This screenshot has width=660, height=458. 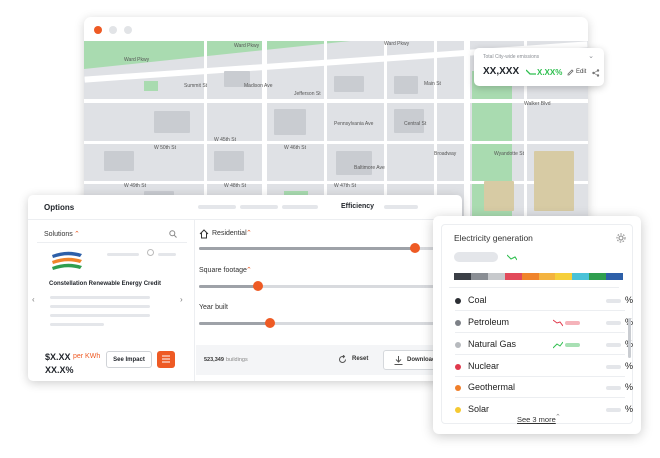 I want to click on source-row-petroleum: Petroleum %, so click(x=544, y=323).